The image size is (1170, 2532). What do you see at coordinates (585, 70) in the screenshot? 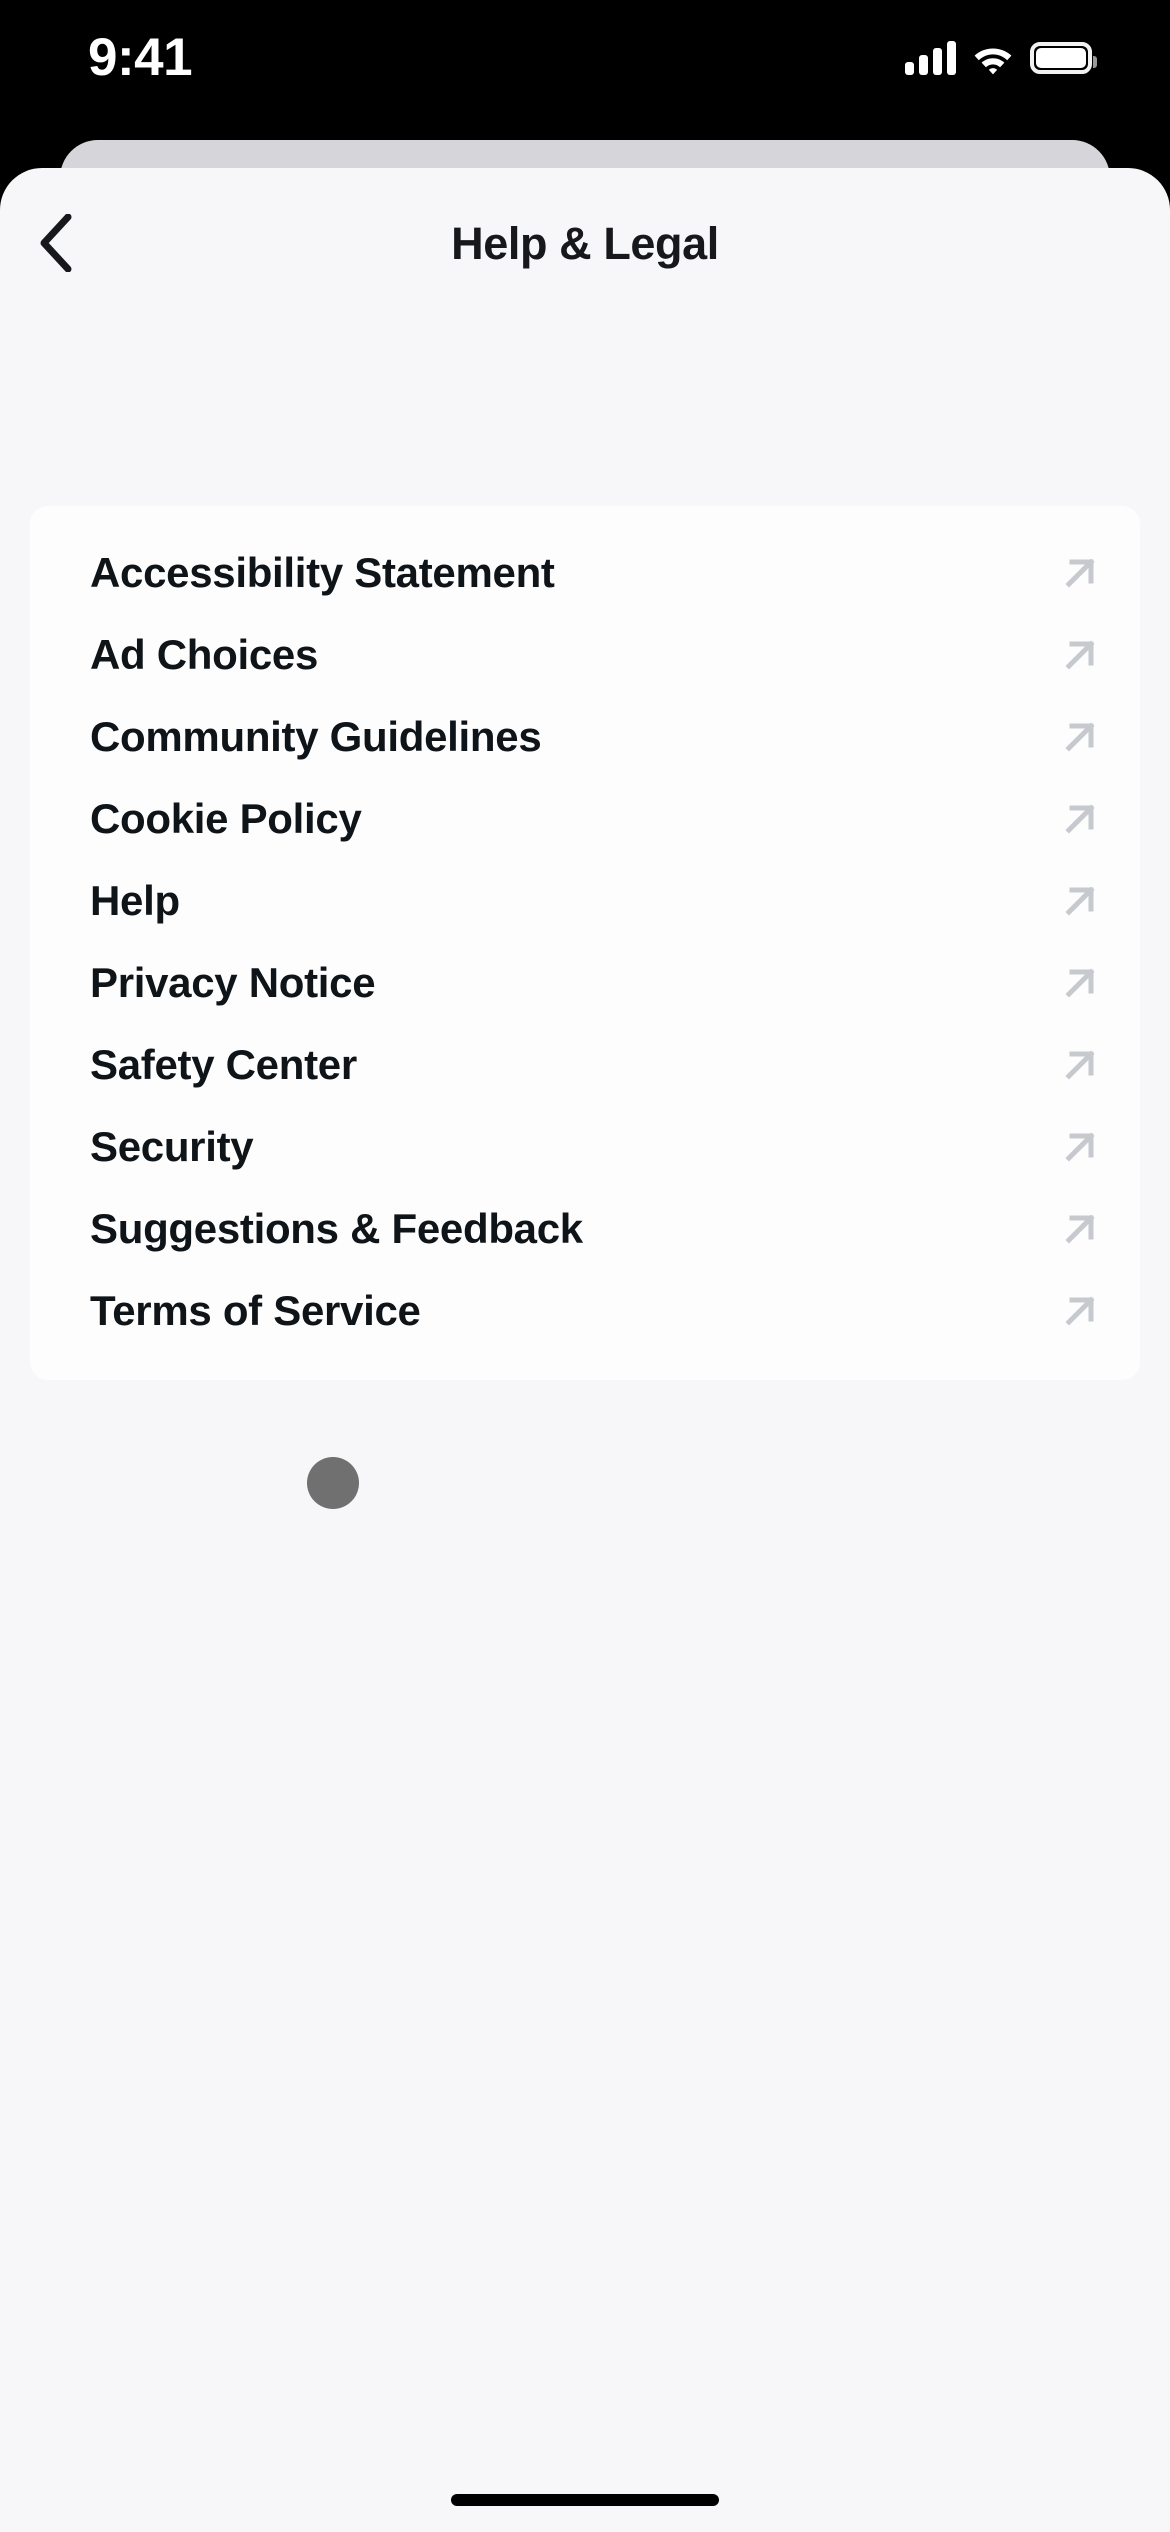
I see `status-bar: 9:41` at bounding box center [585, 70].